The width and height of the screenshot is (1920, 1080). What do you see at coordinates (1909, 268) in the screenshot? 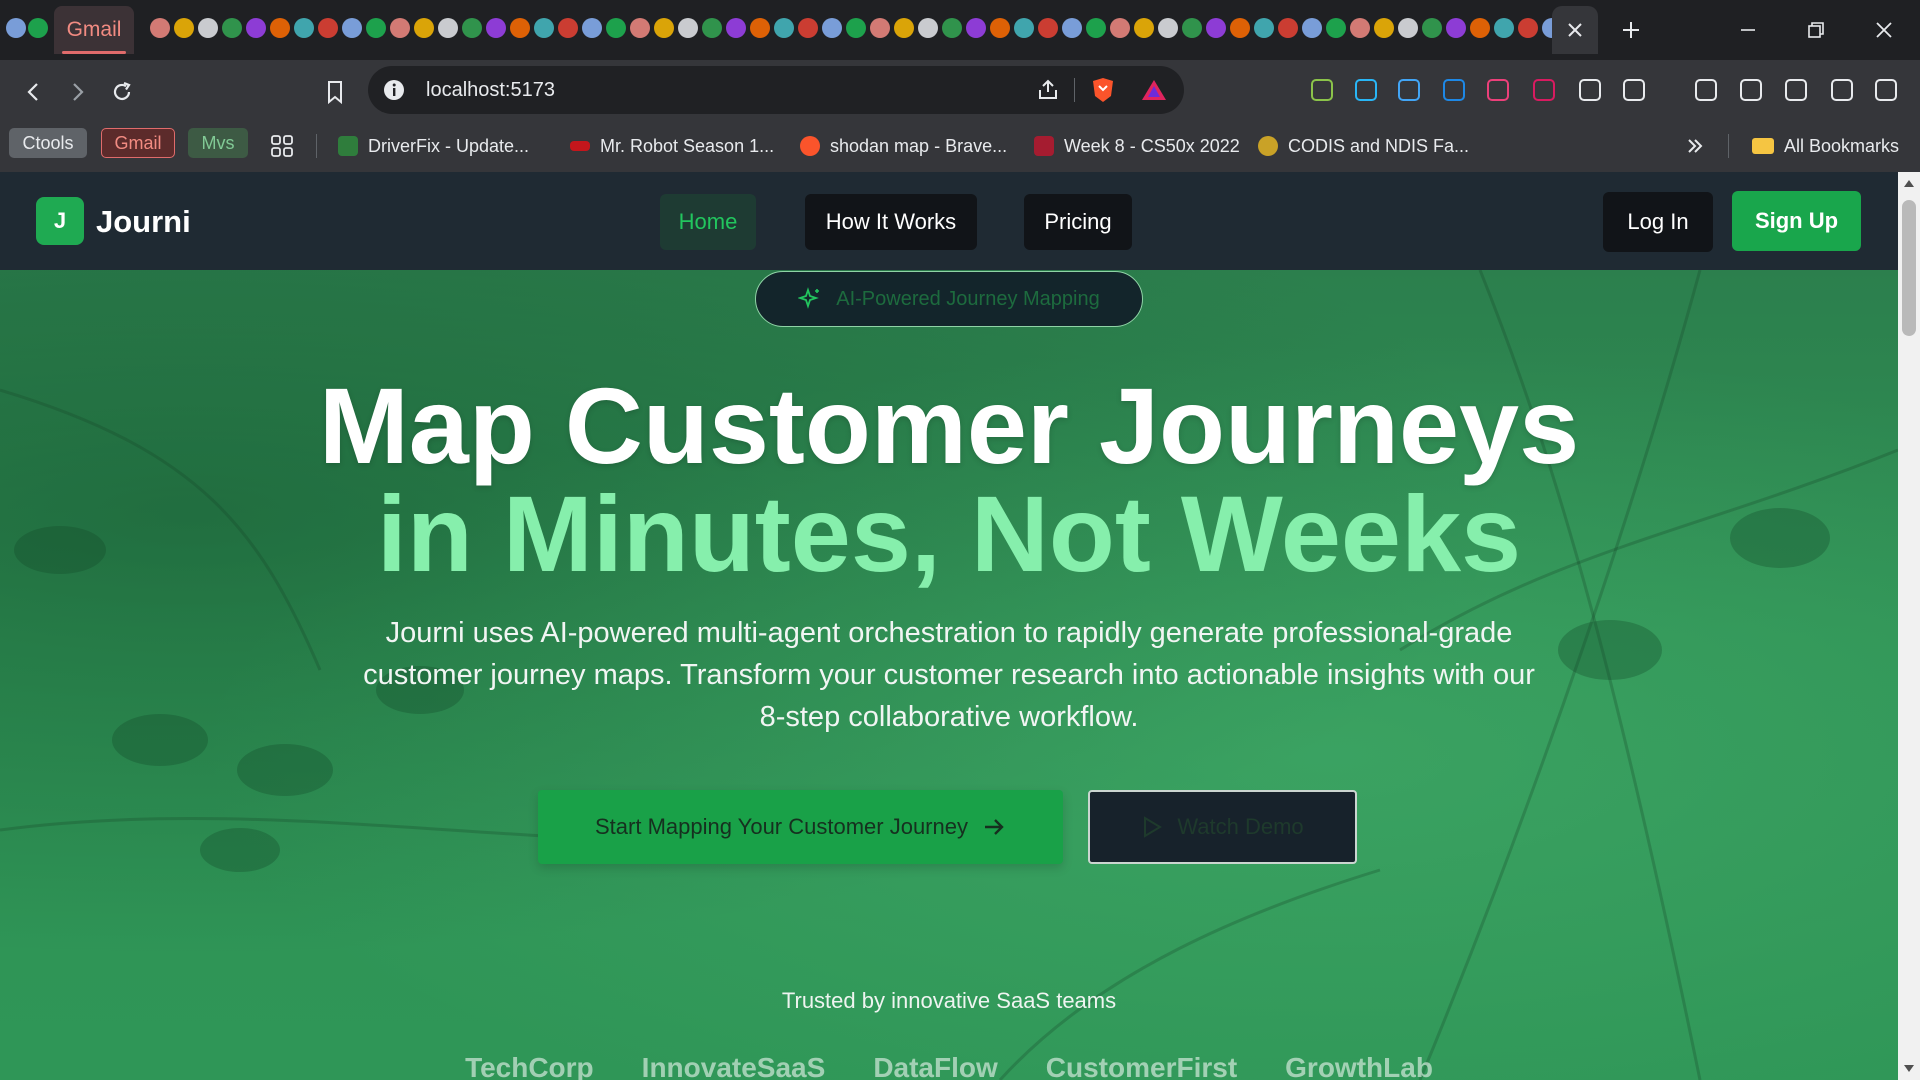
I see `scrollbar-thumb` at bounding box center [1909, 268].